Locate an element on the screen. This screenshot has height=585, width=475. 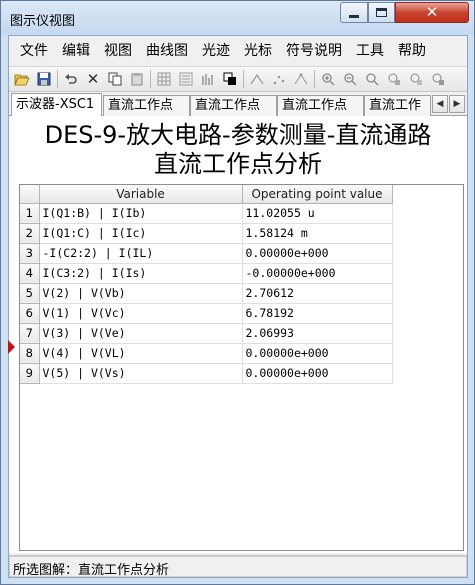
row-number: 4 is located at coordinates (30, 273).